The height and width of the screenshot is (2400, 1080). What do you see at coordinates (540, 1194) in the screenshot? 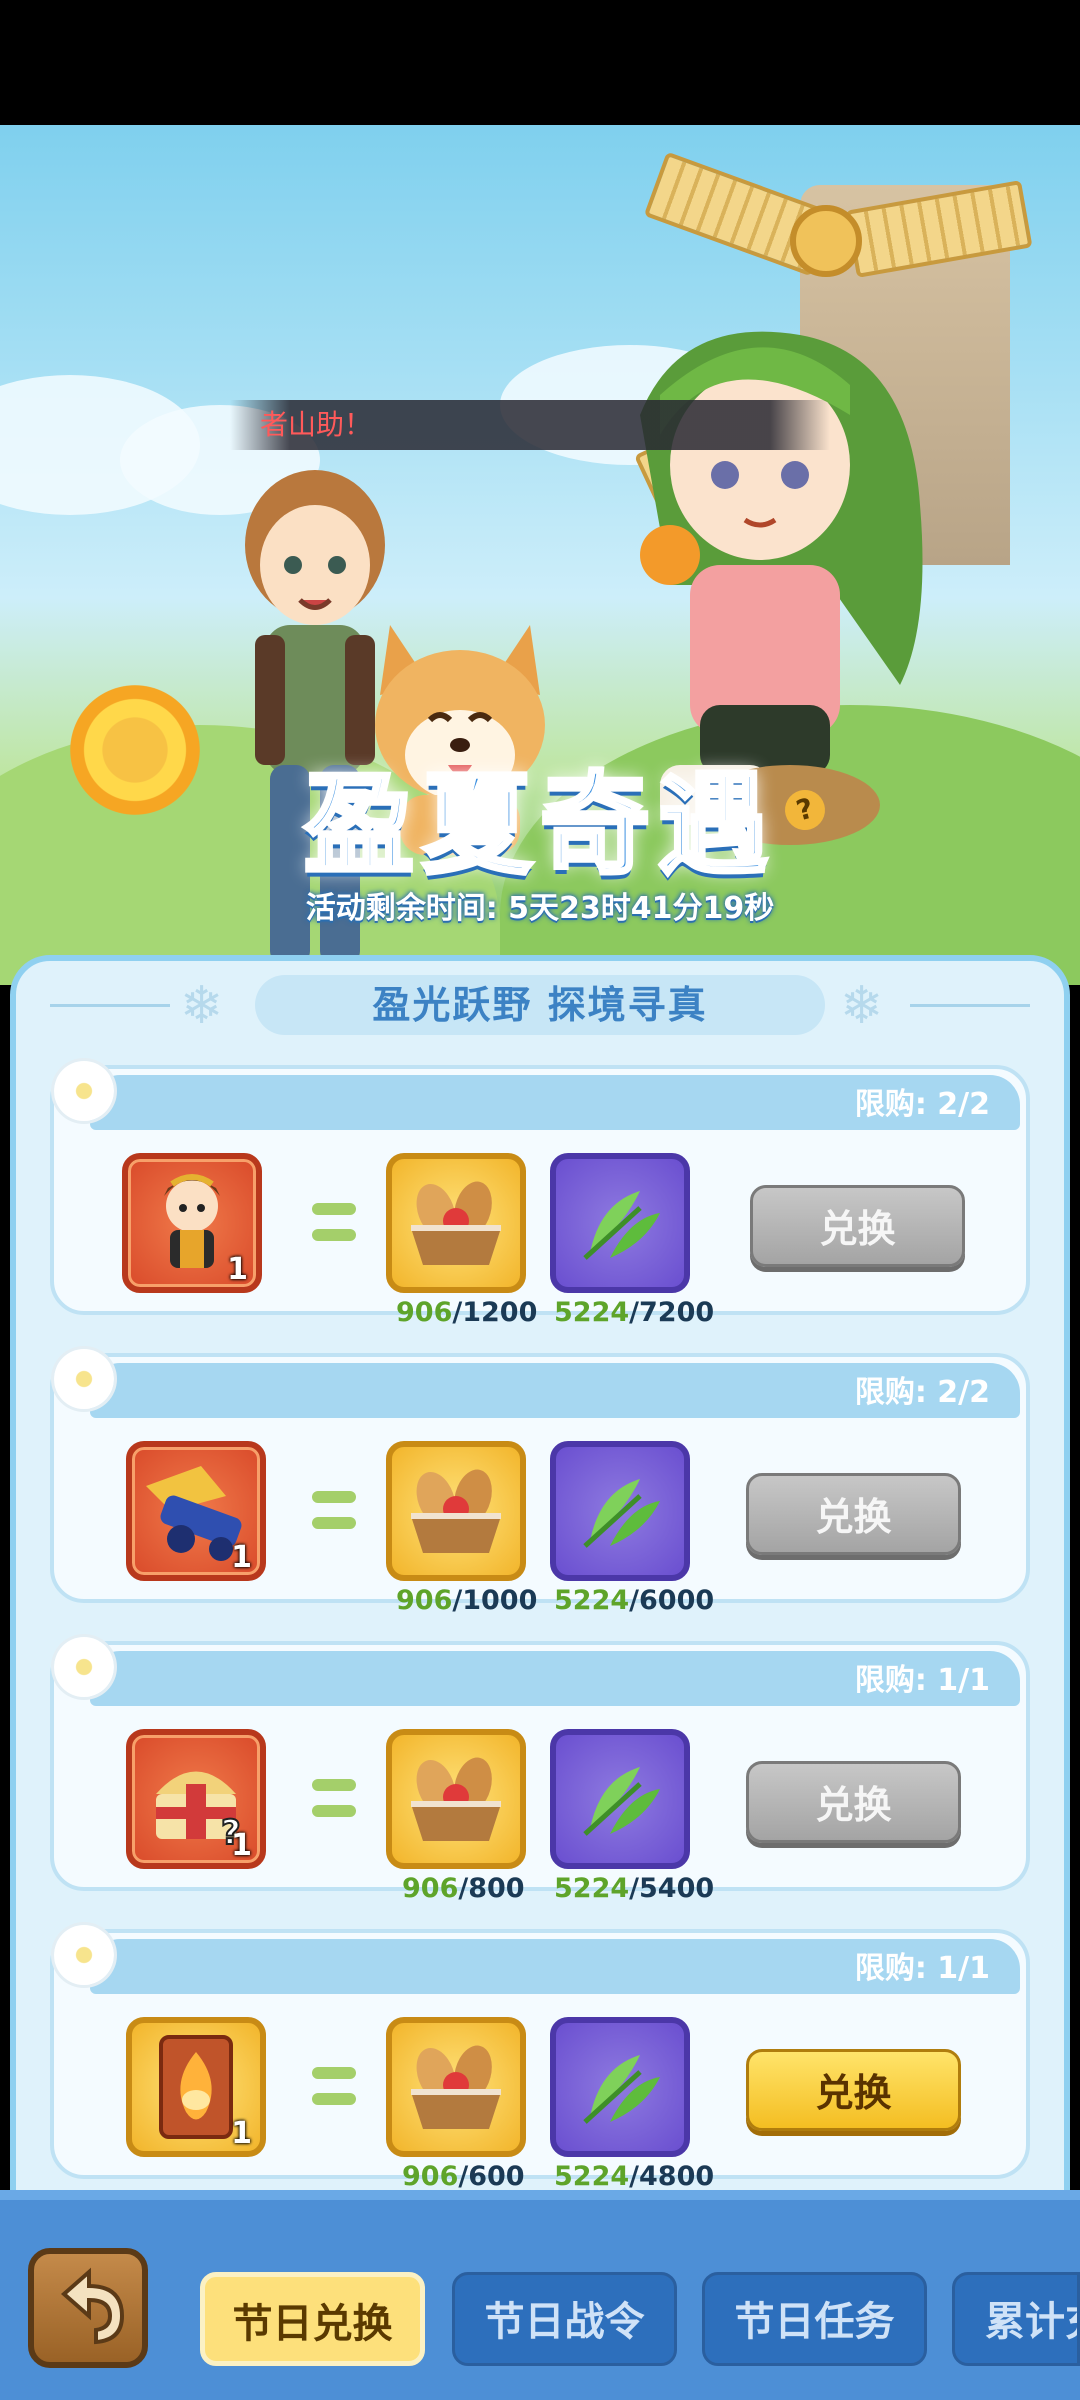
I see `exchange-row: 限购: 2/2 1 906/1200 5224/7200 兑换` at bounding box center [540, 1194].